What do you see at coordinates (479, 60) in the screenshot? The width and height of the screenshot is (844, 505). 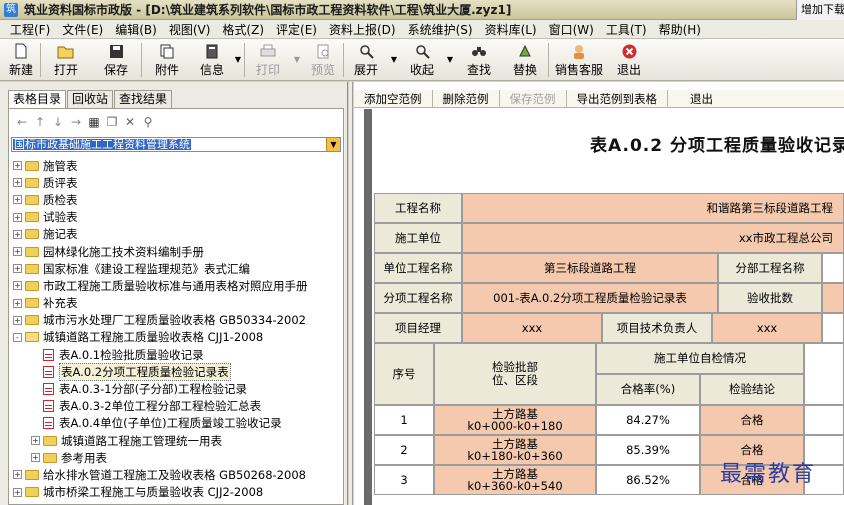 I see `find-button: 查找` at bounding box center [479, 60].